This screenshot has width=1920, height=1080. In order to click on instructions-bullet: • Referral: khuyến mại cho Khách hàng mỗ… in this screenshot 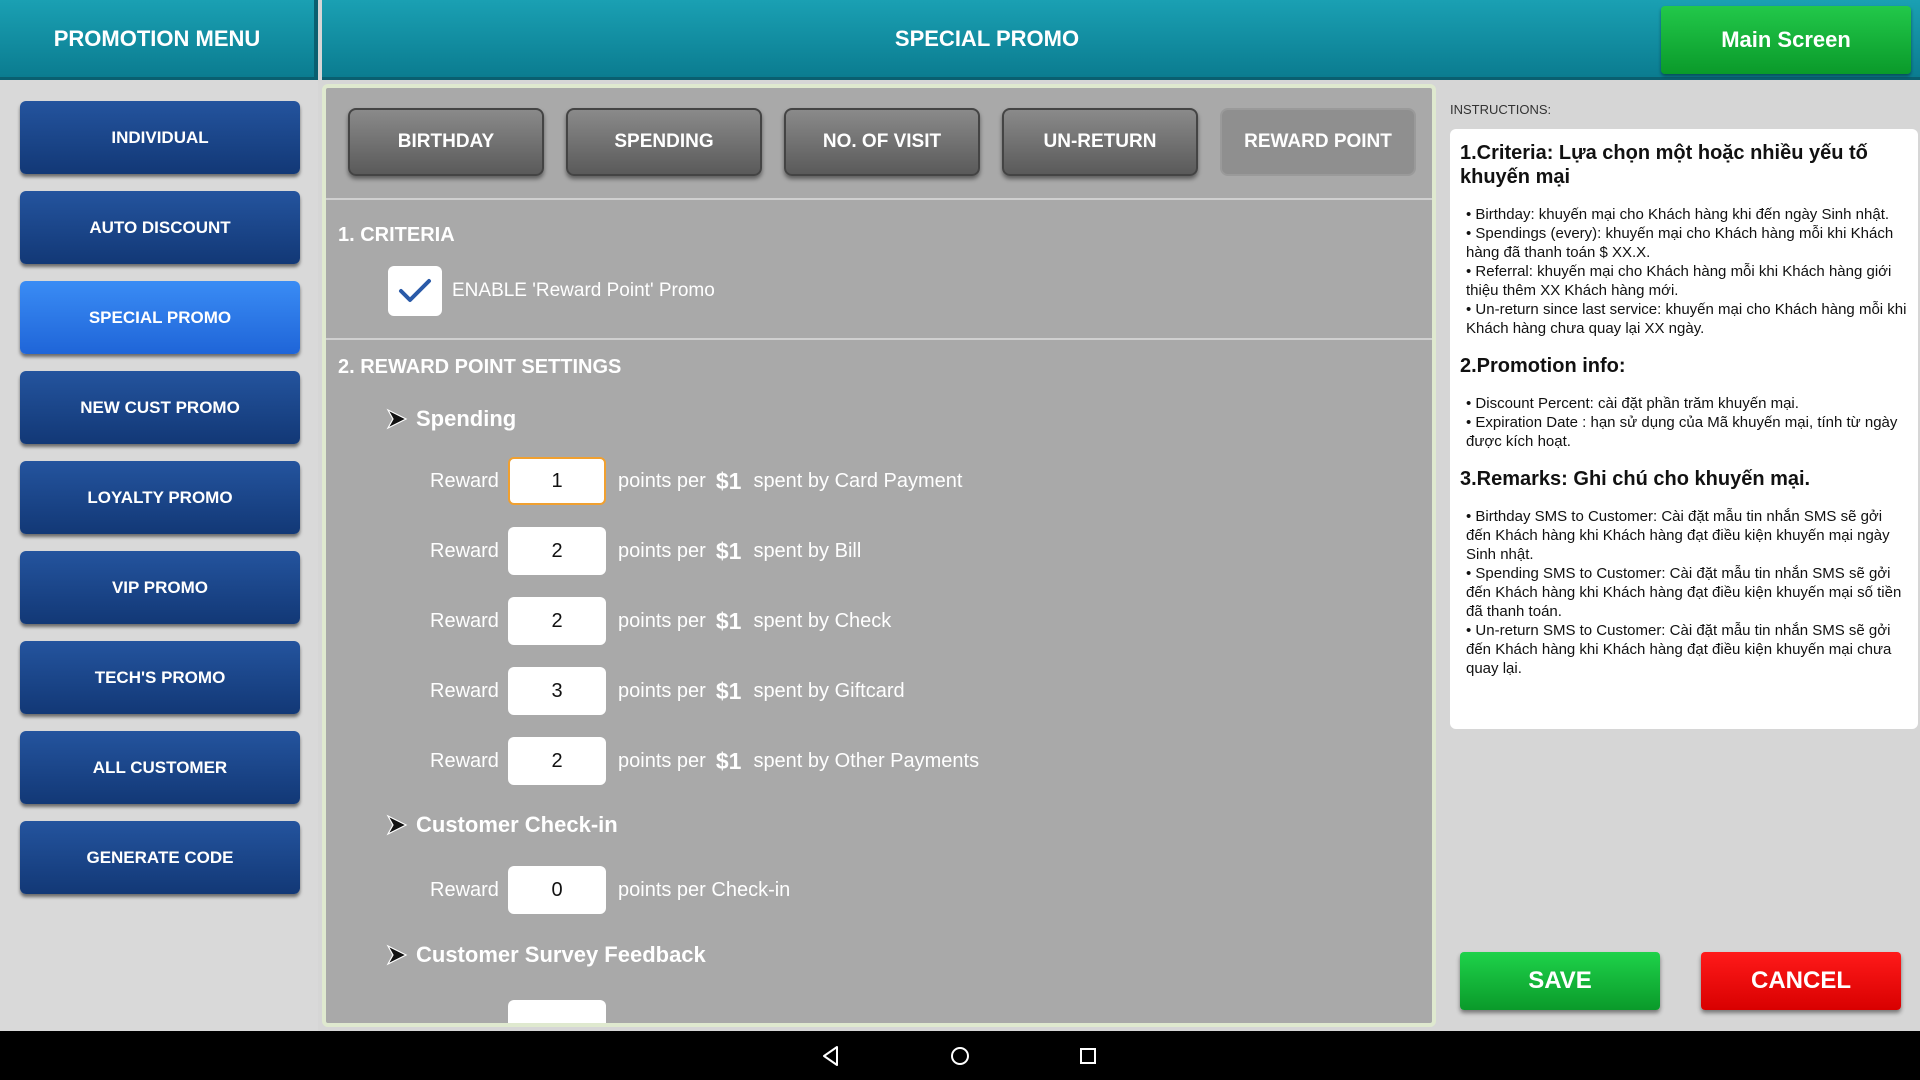, I will do `click(1679, 281)`.